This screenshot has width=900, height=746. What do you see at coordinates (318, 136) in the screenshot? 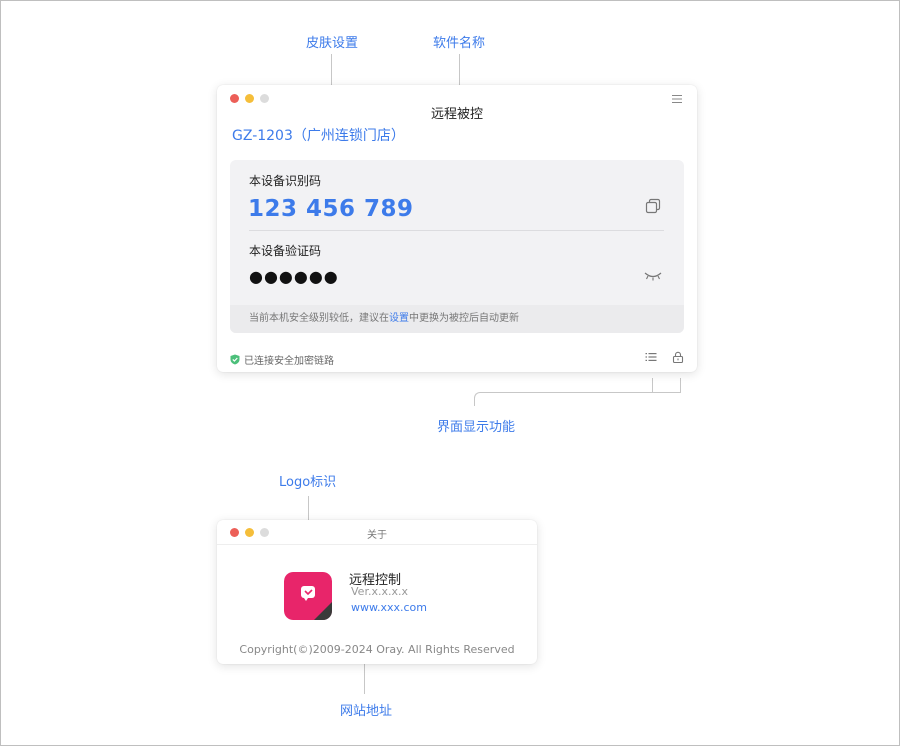
I see `device-name: GZ-1203（广州连锁门店）` at bounding box center [318, 136].